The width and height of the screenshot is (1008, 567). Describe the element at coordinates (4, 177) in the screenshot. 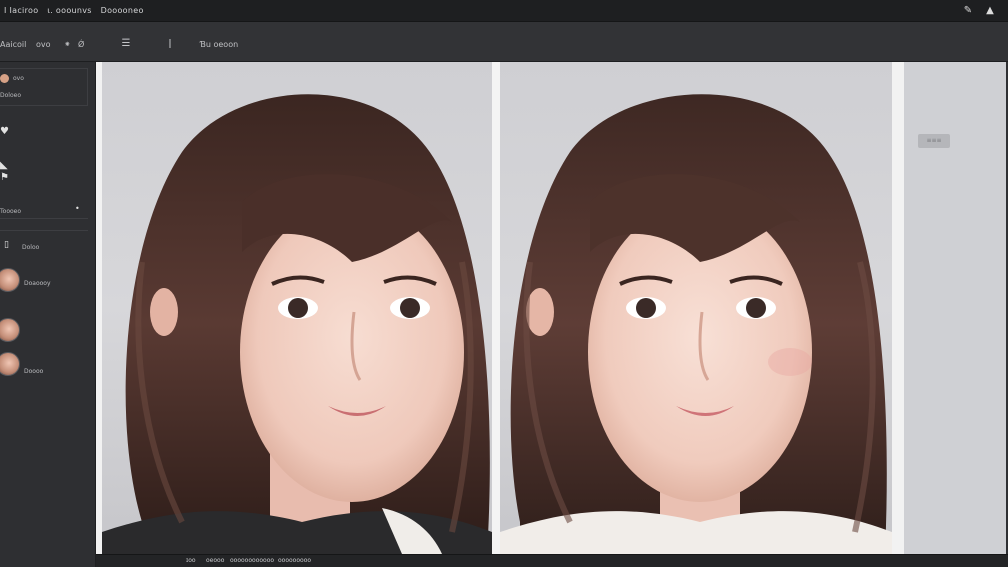

I see `flag-icon: ⚑` at that location.